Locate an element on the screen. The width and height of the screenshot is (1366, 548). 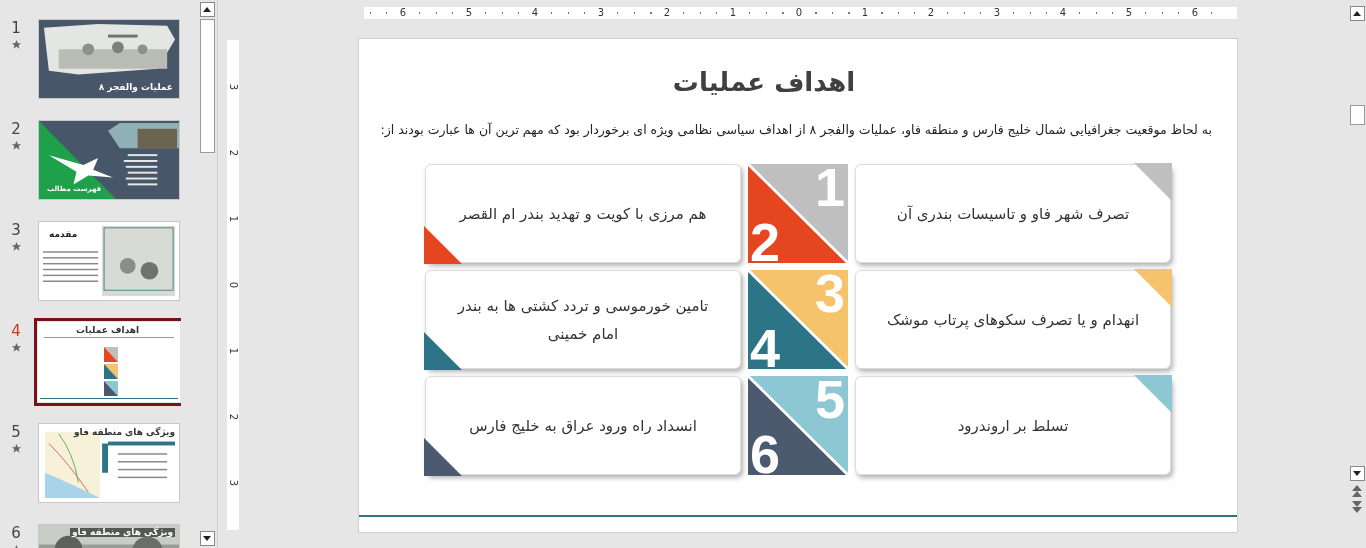
slide-thumbnail: عملیات والفجر ۸ is located at coordinates (109, 59).